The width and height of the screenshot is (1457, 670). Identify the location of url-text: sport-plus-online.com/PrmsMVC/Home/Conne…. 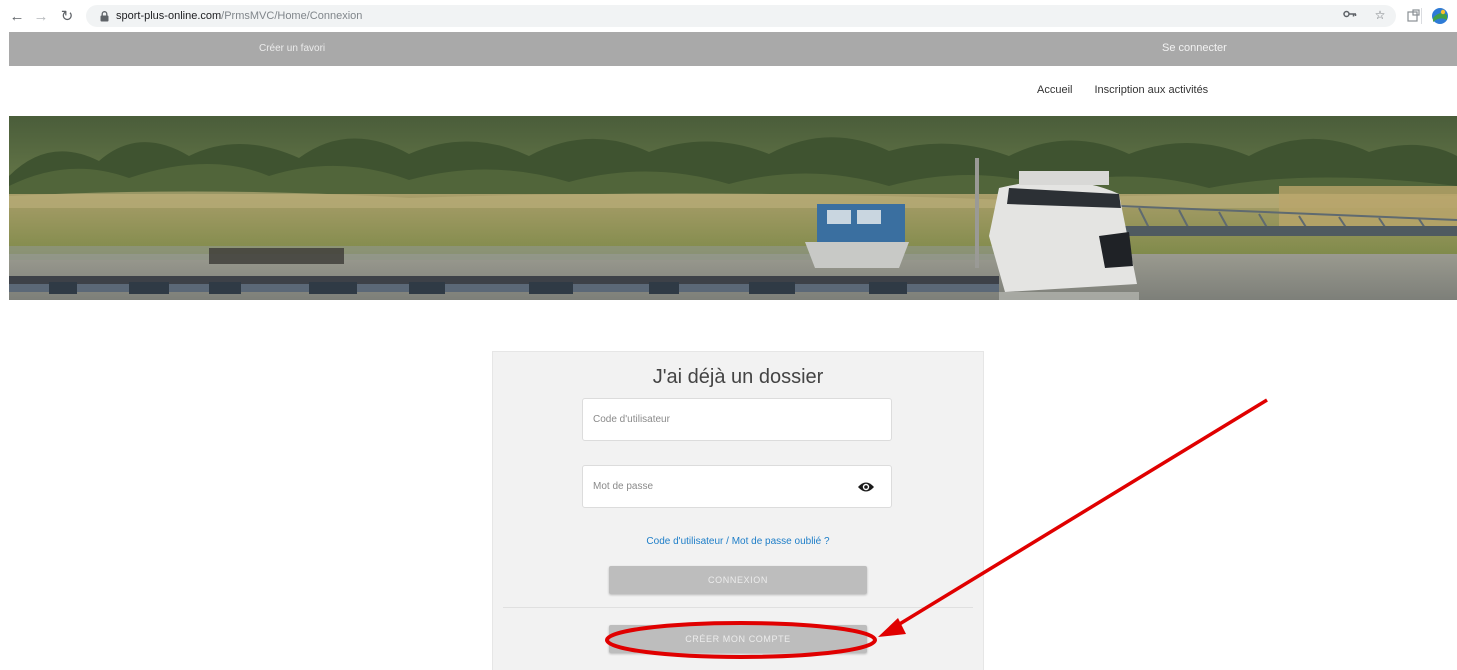
(239, 16).